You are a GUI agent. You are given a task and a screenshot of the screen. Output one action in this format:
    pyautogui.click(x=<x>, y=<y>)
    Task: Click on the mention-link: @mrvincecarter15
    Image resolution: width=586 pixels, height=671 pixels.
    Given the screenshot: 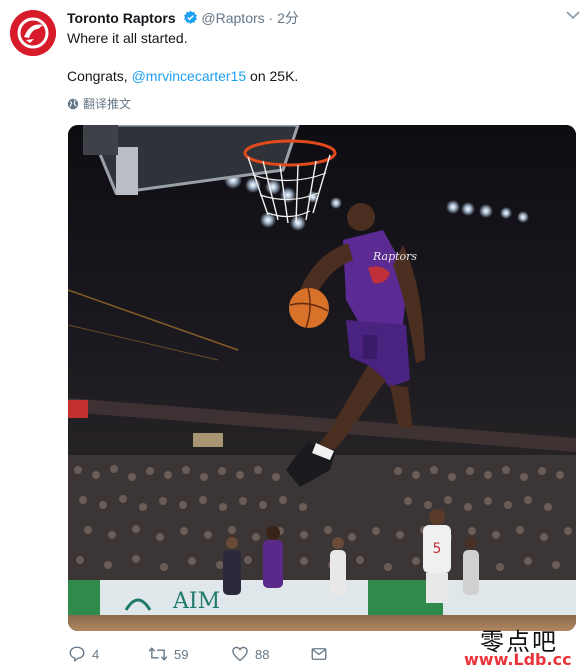 What is the action you would take?
    pyautogui.click(x=189, y=76)
    